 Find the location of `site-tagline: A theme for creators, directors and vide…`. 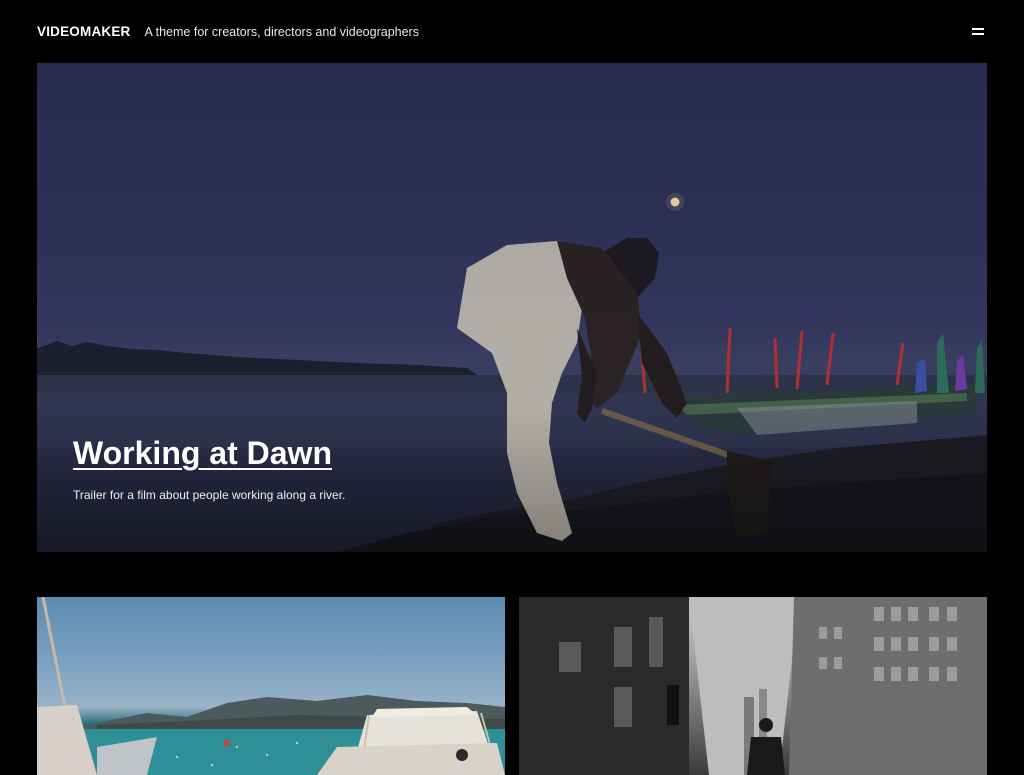

site-tagline: A theme for creators, directors and vide… is located at coordinates (281, 31).